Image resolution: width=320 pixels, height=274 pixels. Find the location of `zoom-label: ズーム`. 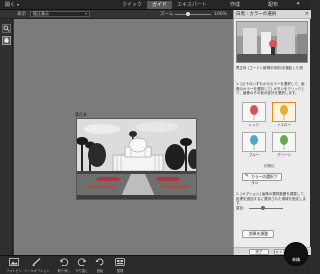

zoom-label: ズーム is located at coordinates (167, 14).